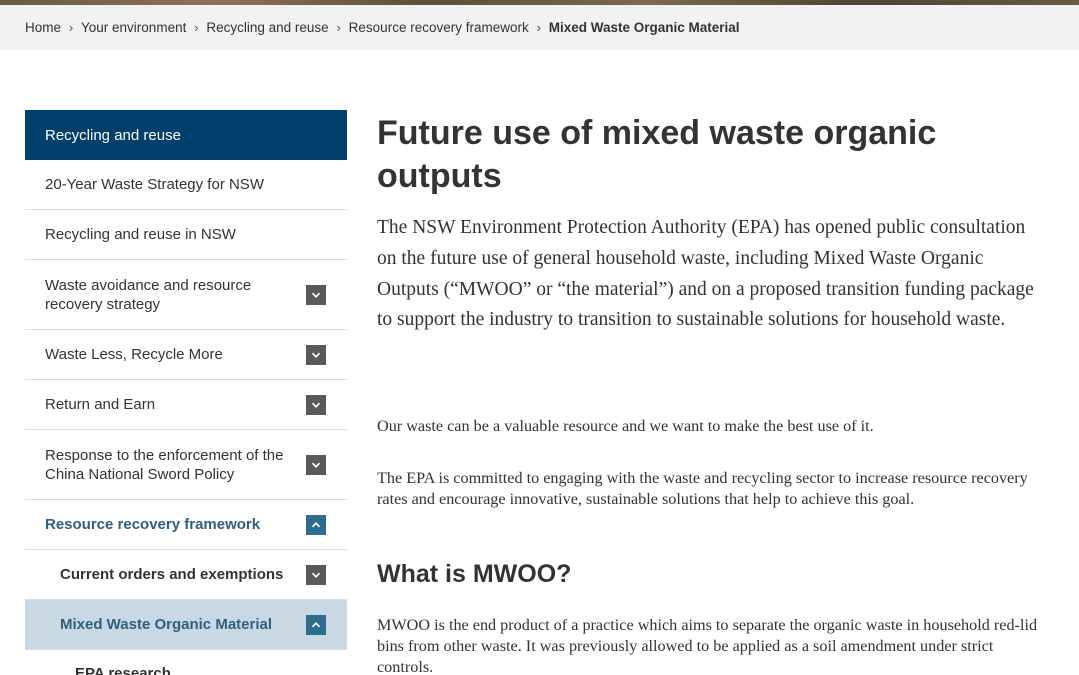 This screenshot has width=1079, height=675. I want to click on sidebar-item-label: 20-Year Waste Strategy for NSW, so click(154, 184).